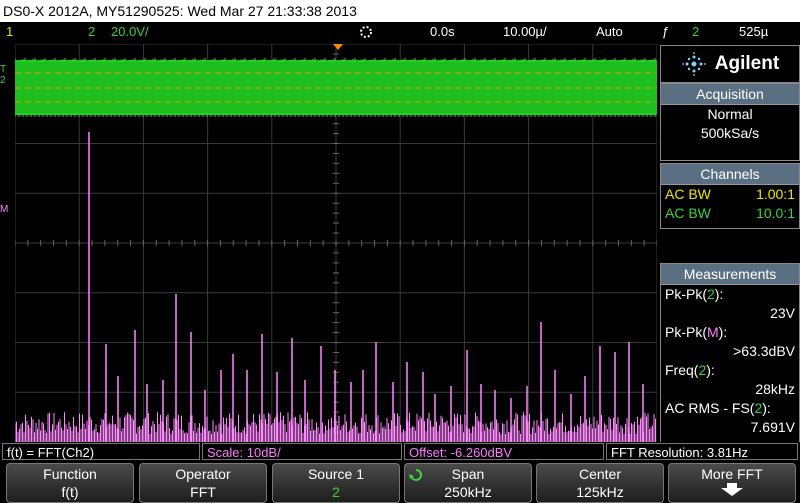  What do you see at coordinates (91, 32) in the screenshot?
I see `ch2-indicator: 2` at bounding box center [91, 32].